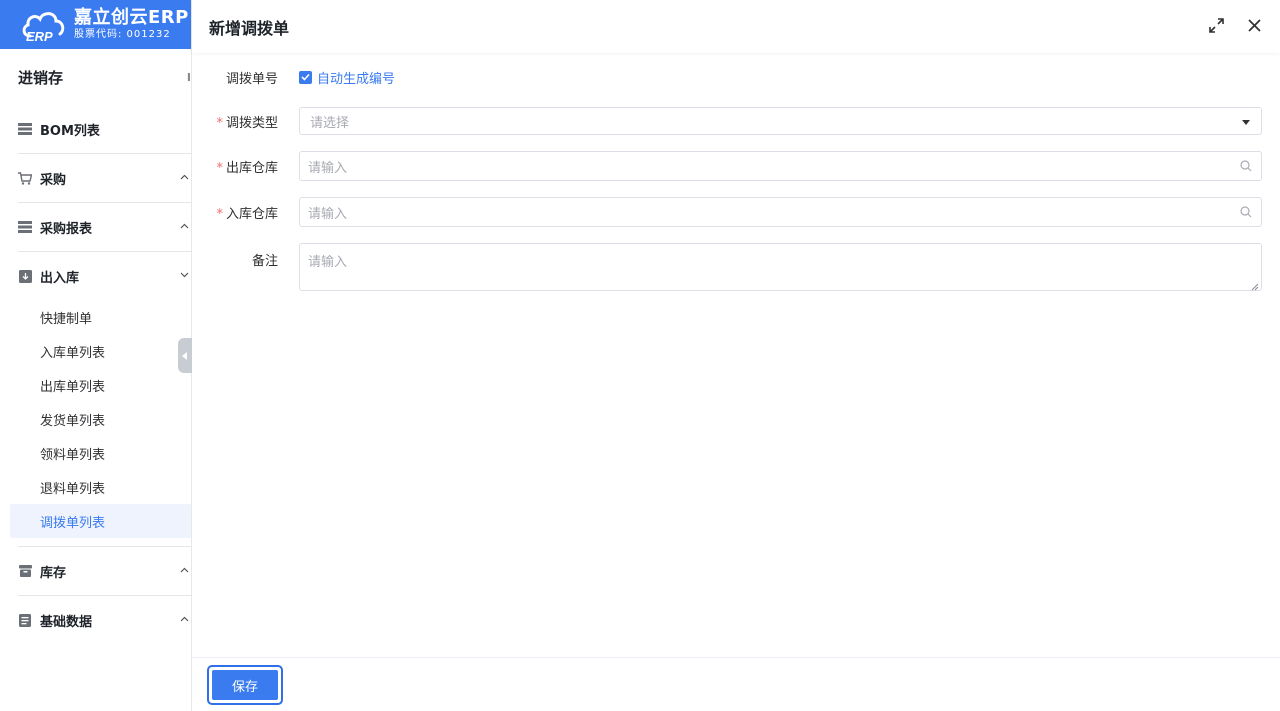 The height and width of the screenshot is (711, 1280). I want to click on sidebar-subitem-label: 调拨单列表, so click(73, 523).